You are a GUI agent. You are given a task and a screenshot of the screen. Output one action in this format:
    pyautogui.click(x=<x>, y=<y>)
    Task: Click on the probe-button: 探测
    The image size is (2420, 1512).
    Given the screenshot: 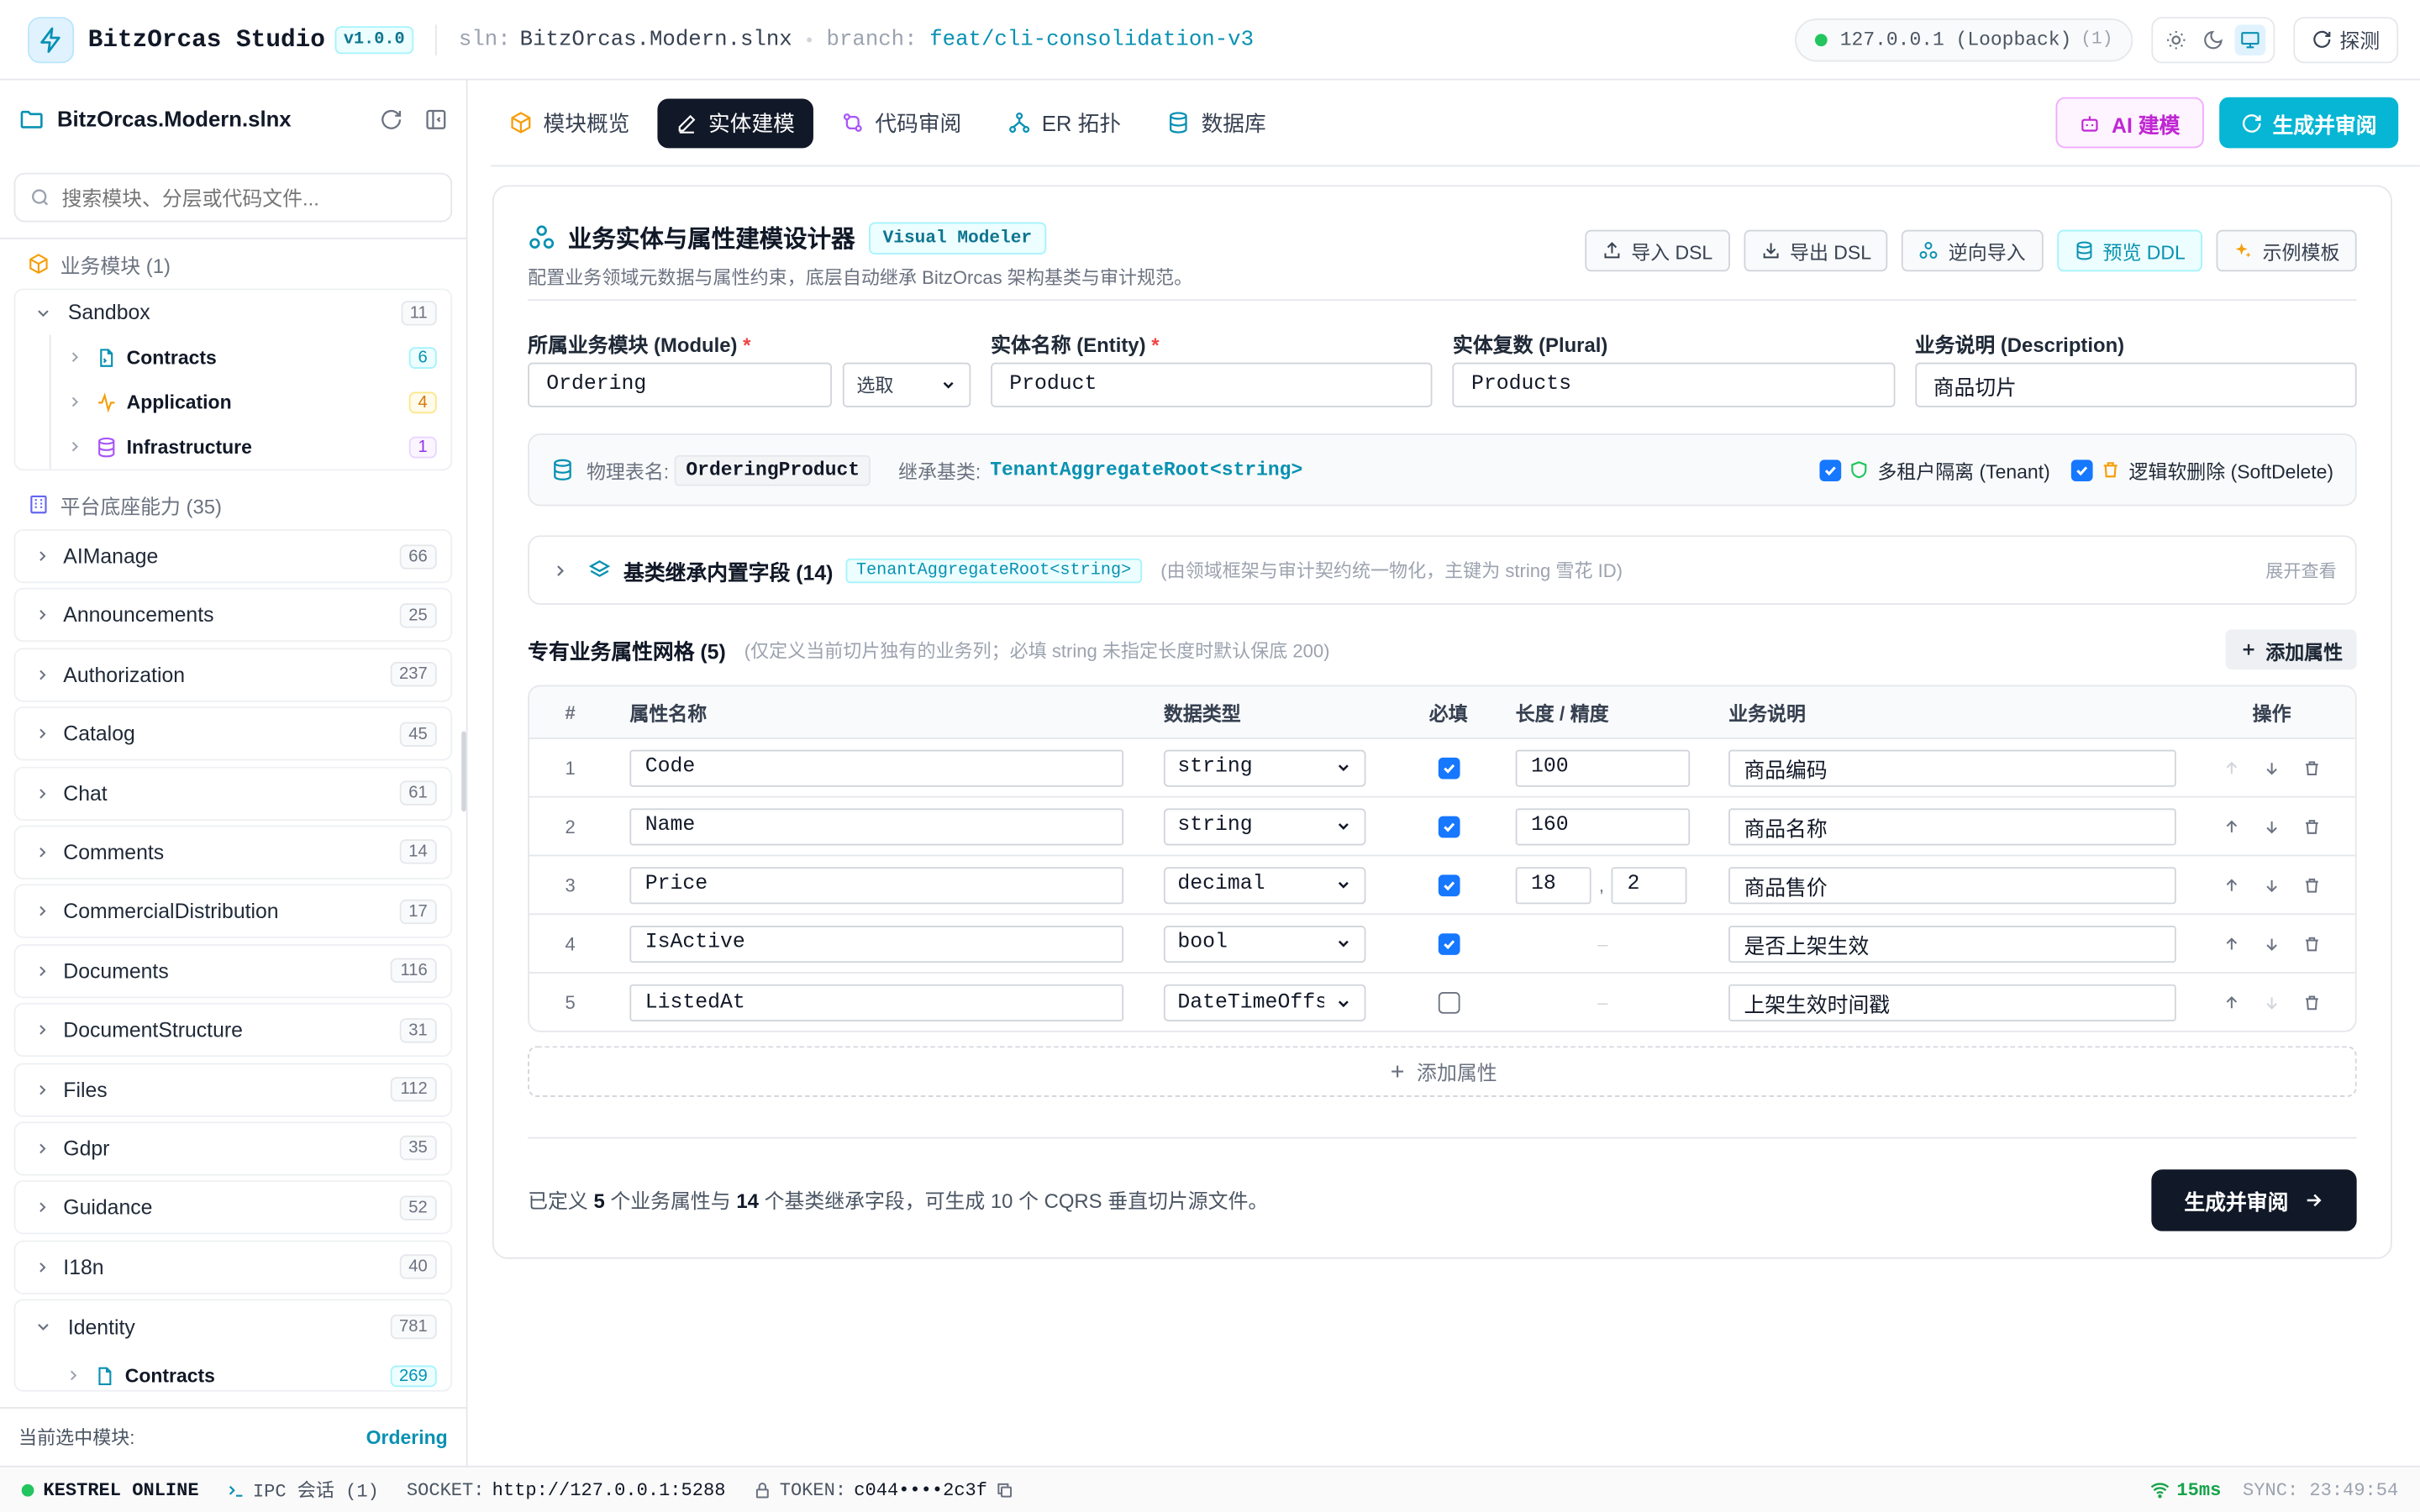 What is the action you would take?
    pyautogui.click(x=2346, y=39)
    